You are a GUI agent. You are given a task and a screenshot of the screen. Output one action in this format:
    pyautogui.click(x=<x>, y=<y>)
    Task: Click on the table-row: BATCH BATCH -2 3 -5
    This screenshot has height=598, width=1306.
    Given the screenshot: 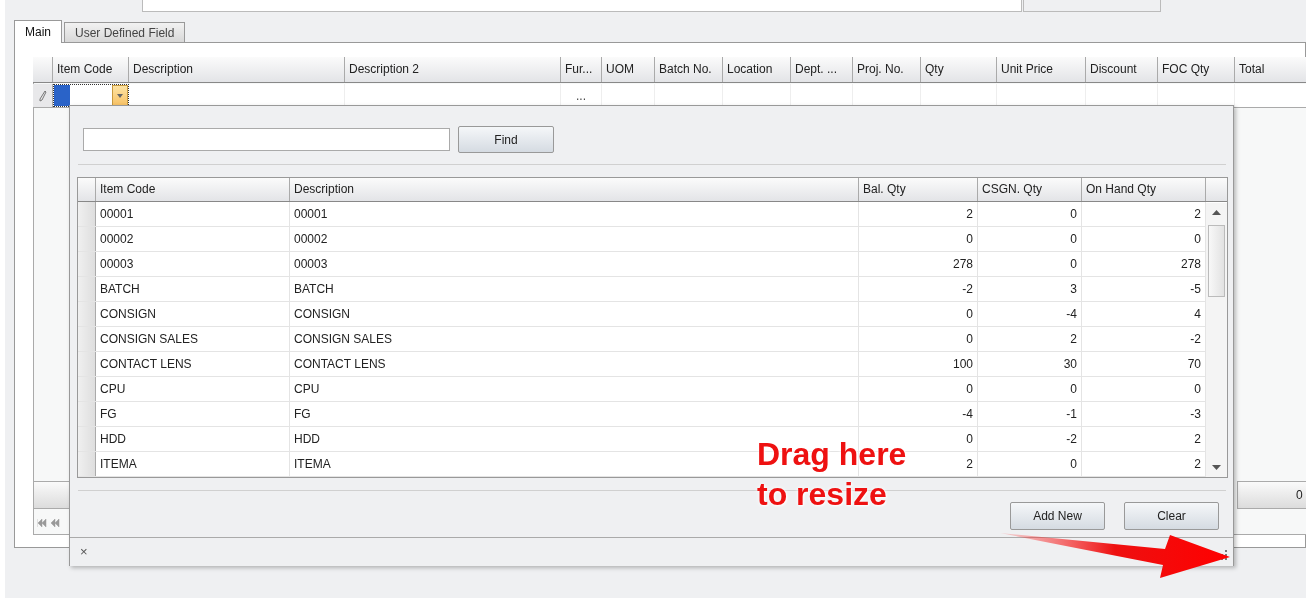 What is the action you would take?
    pyautogui.click(x=642, y=289)
    